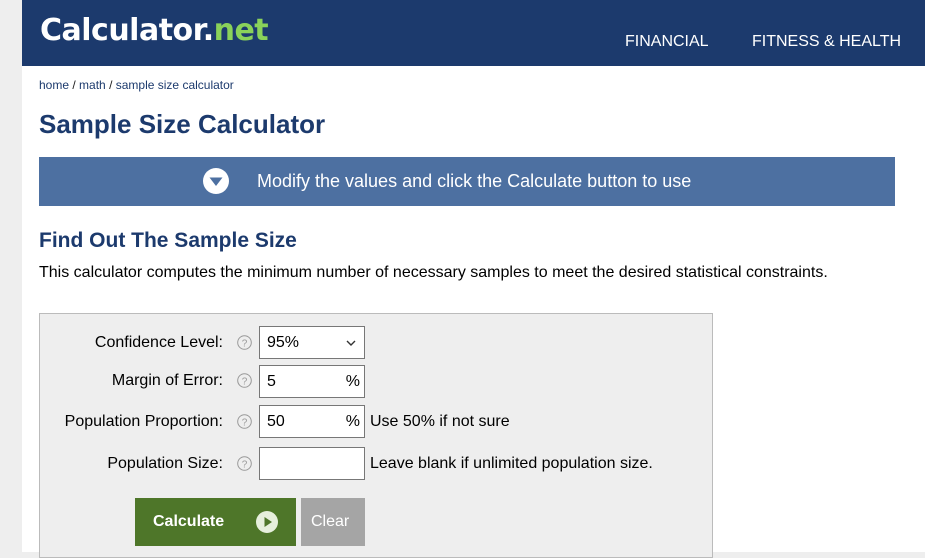 The height and width of the screenshot is (558, 925). What do you see at coordinates (283, 342) in the screenshot?
I see `confidence-level-value: 95%` at bounding box center [283, 342].